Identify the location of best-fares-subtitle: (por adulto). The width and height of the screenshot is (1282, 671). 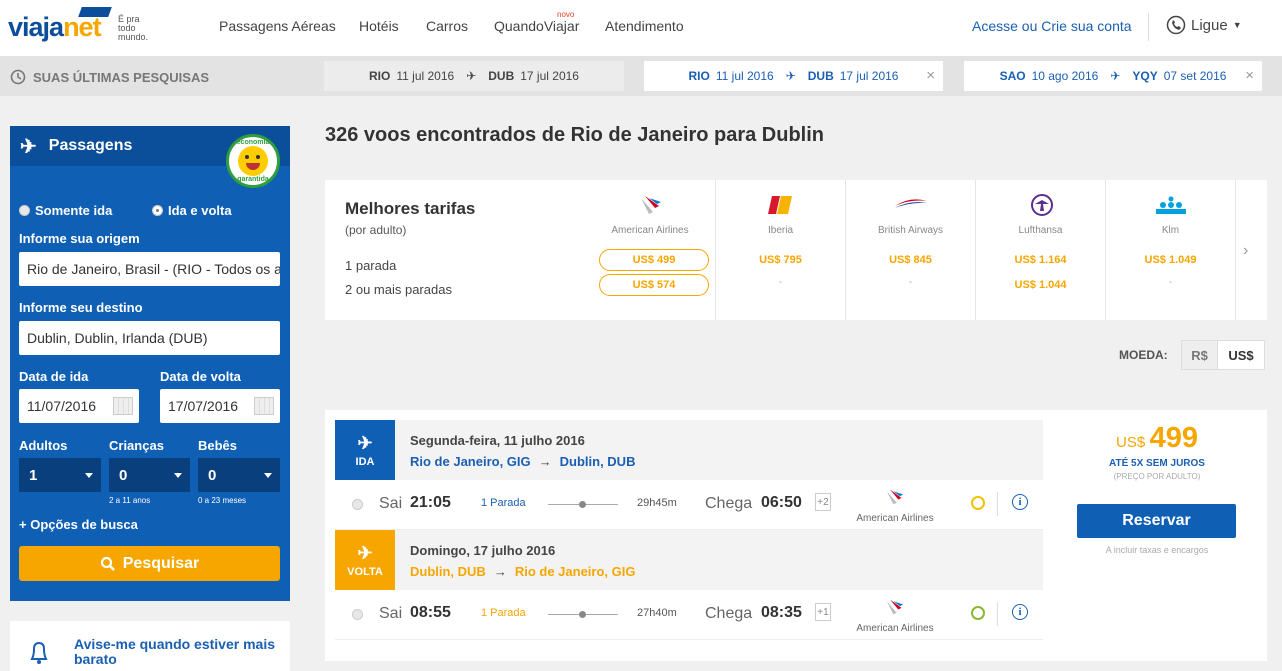
(376, 230).